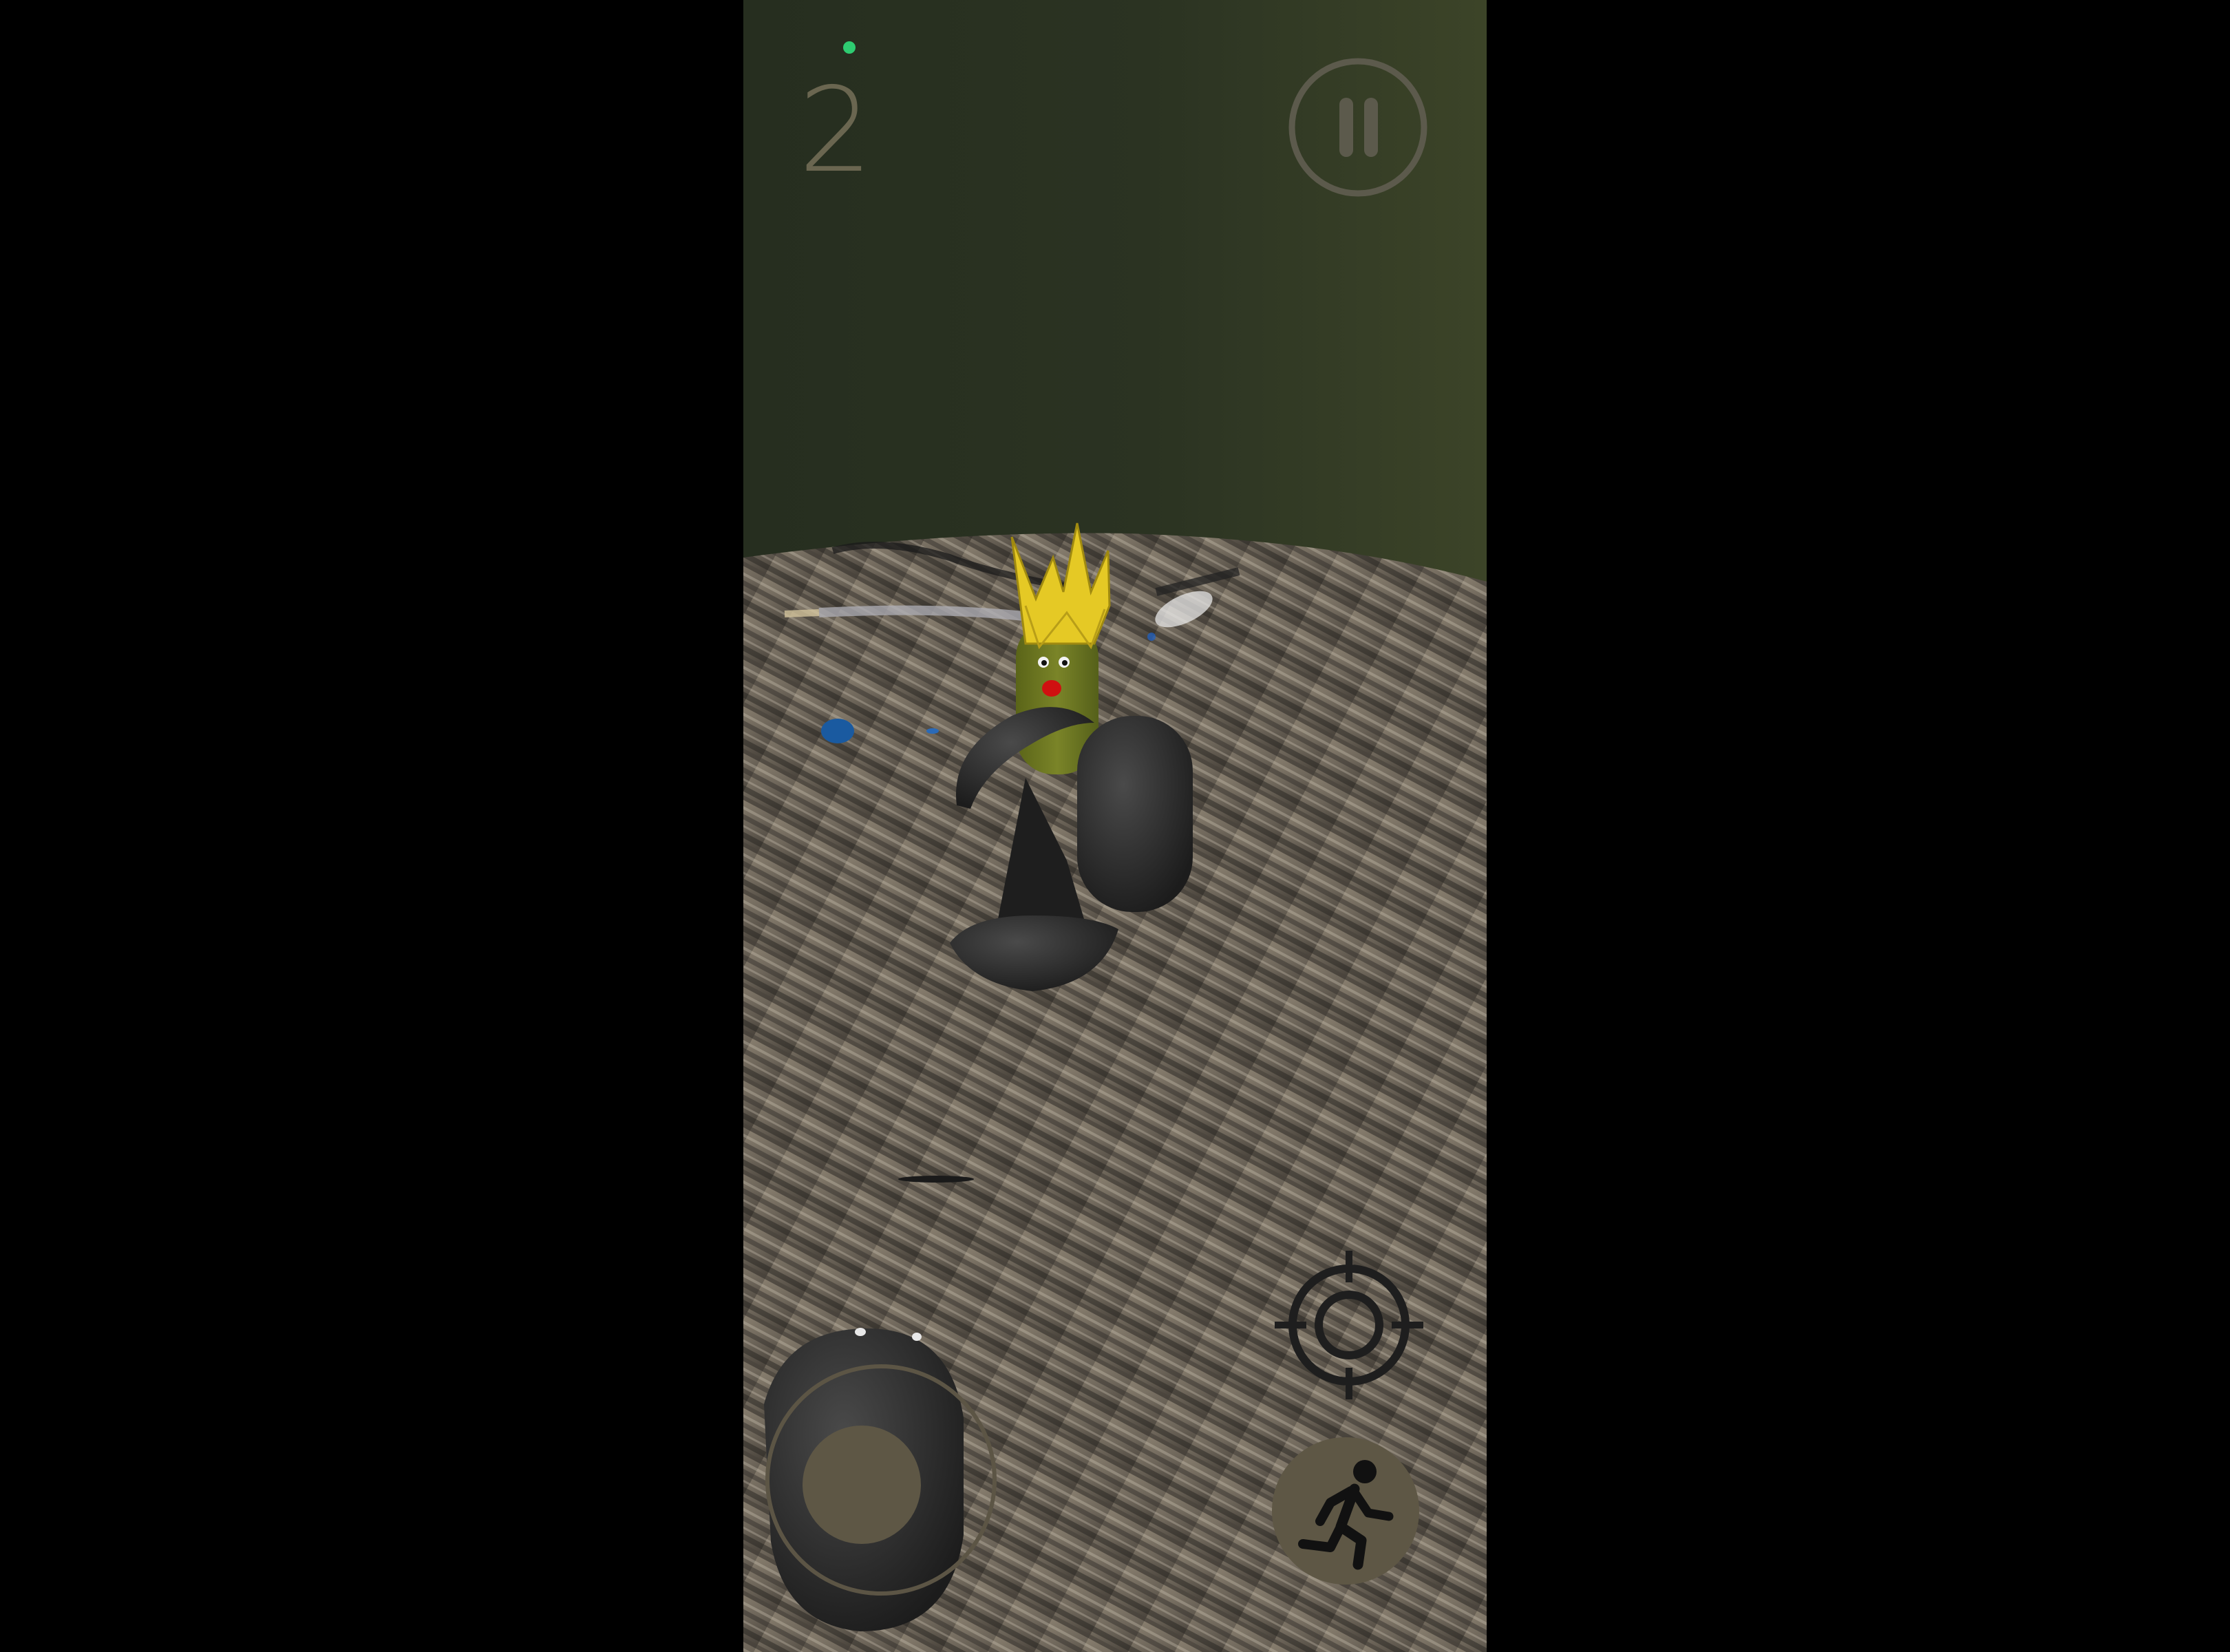 Image resolution: width=2230 pixels, height=1652 pixels. I want to click on crosshair-icon, so click(1349, 1325).